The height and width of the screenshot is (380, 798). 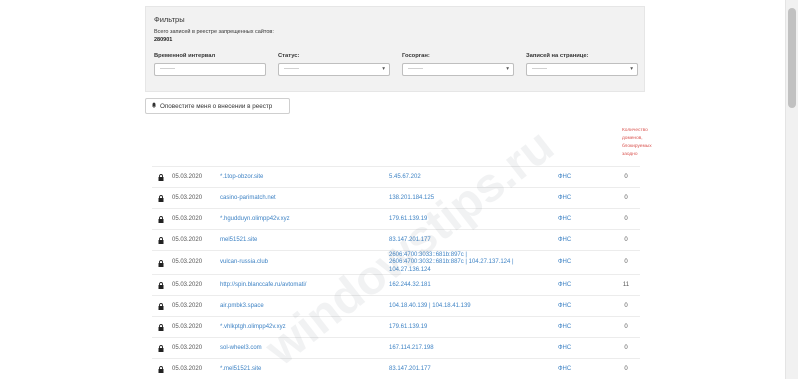 I want to click on blocked-count: 11, so click(x=626, y=284).